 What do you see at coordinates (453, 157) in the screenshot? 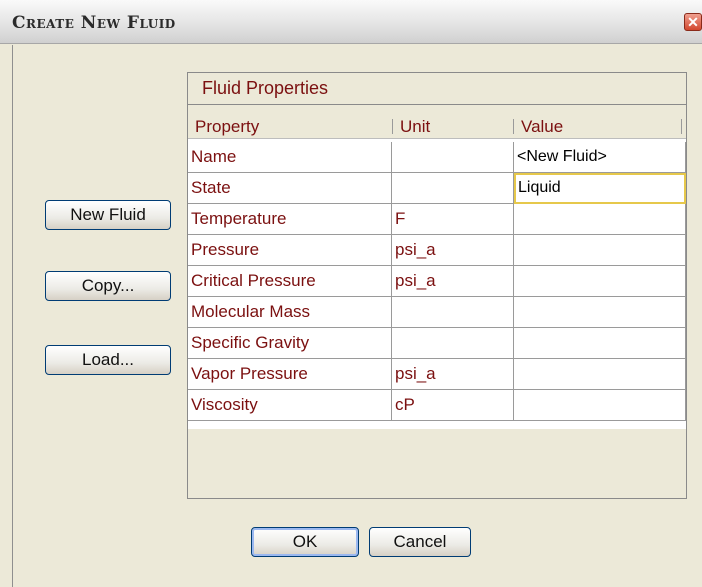
I see `table-row-name-unit` at bounding box center [453, 157].